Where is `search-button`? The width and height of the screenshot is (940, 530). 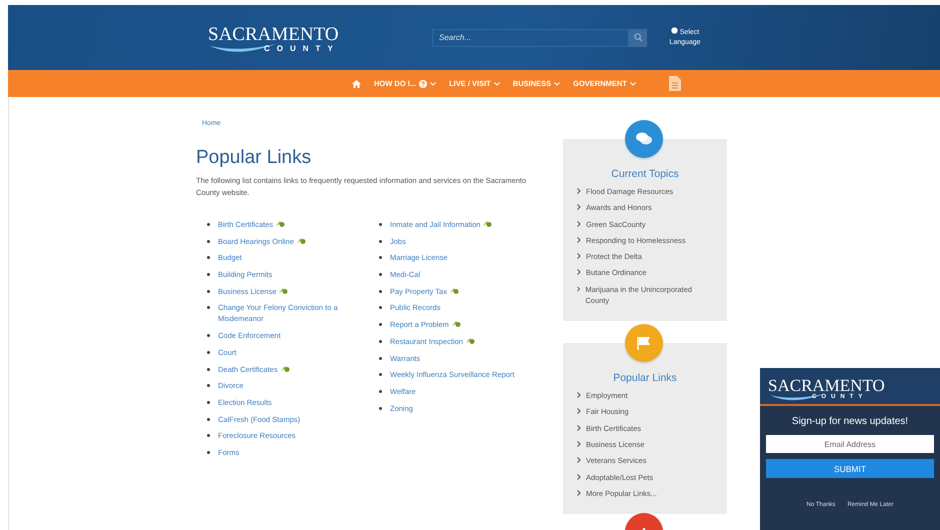
search-button is located at coordinates (638, 37).